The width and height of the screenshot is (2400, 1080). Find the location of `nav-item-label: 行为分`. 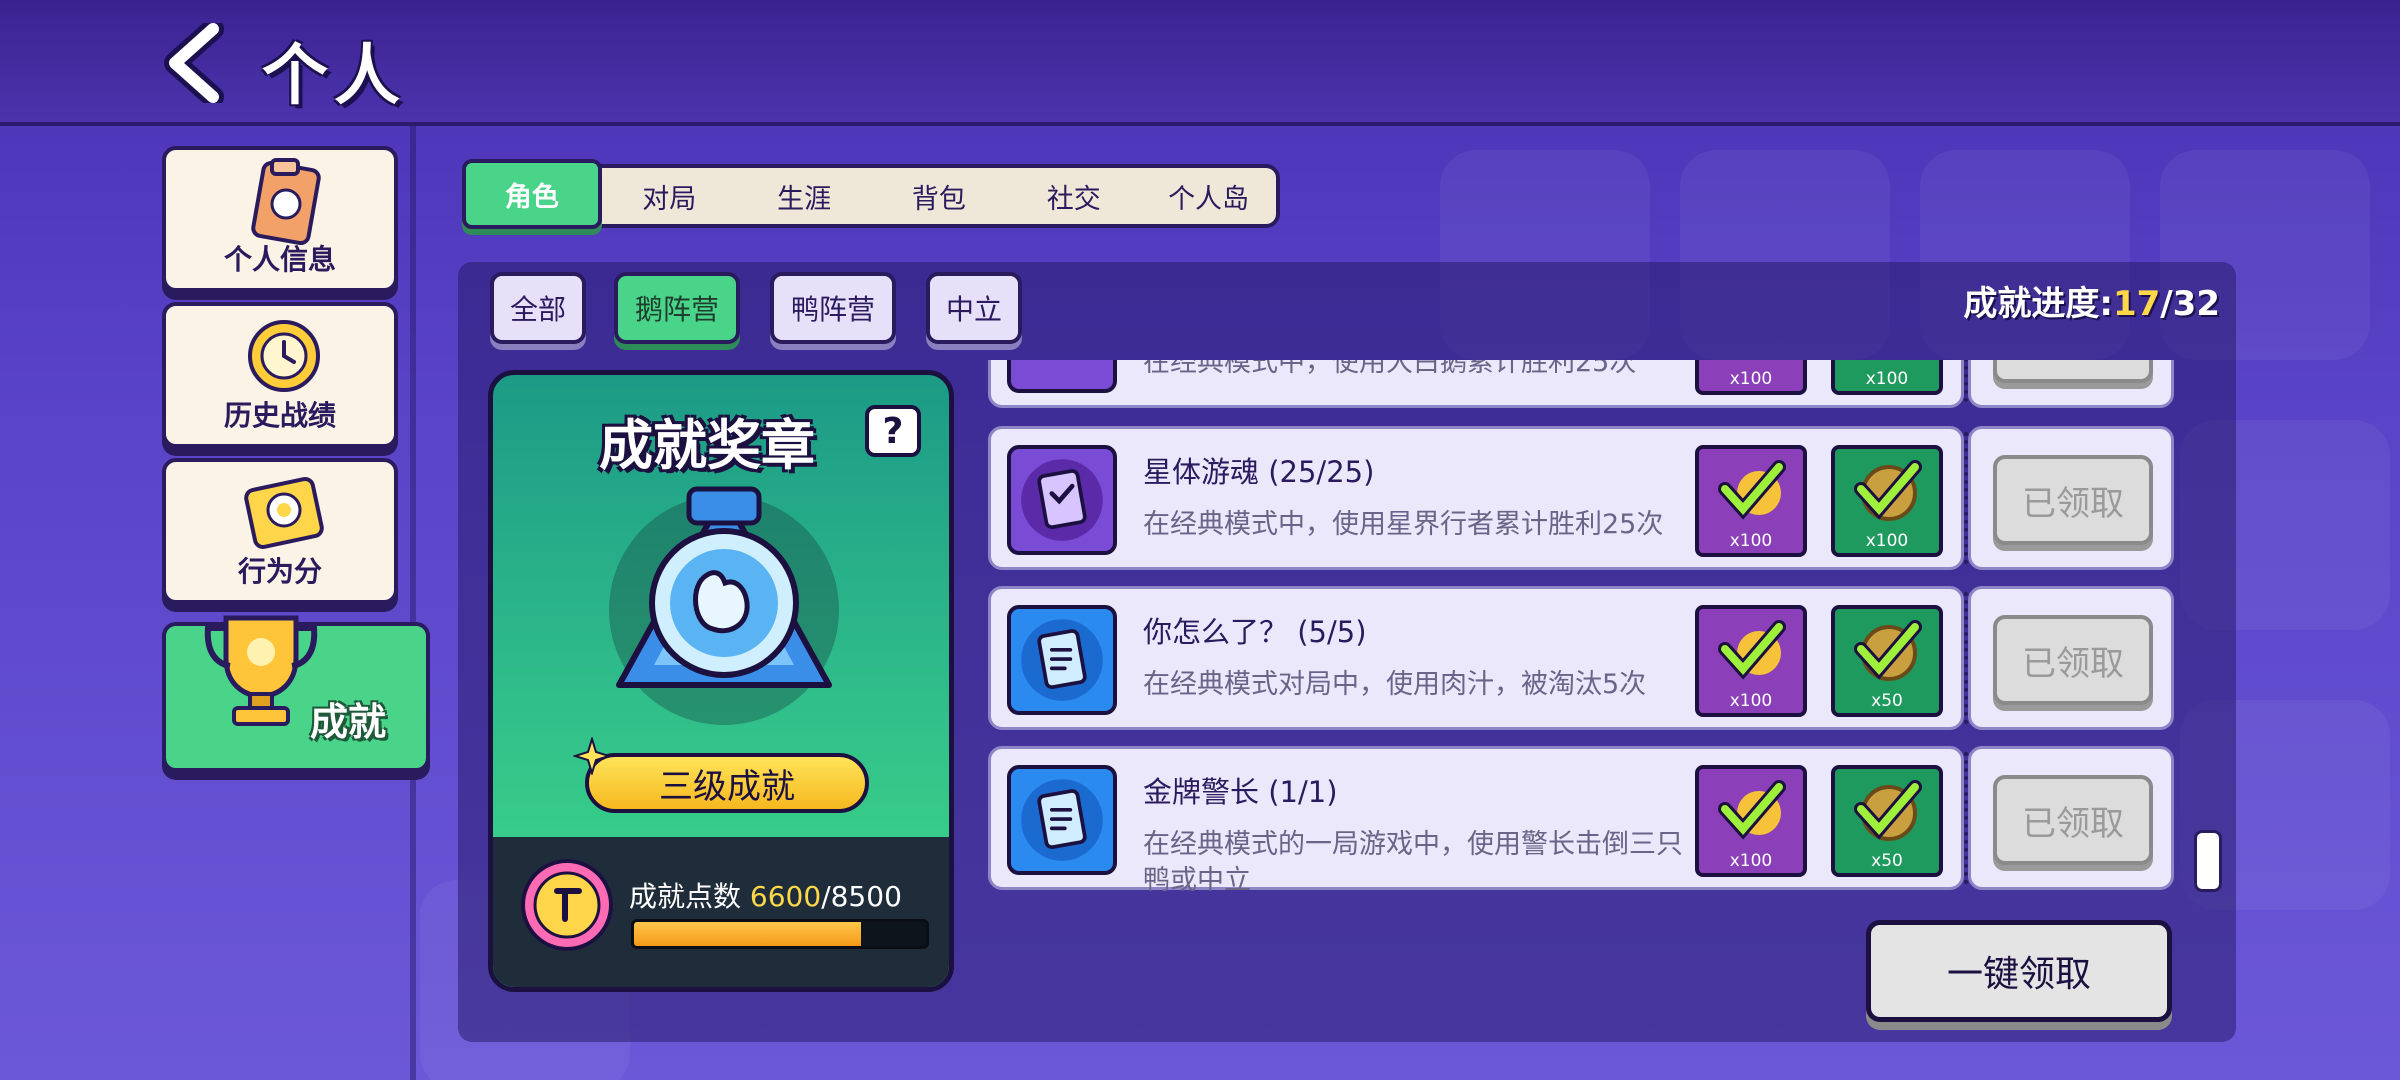

nav-item-label: 行为分 is located at coordinates (279, 571).